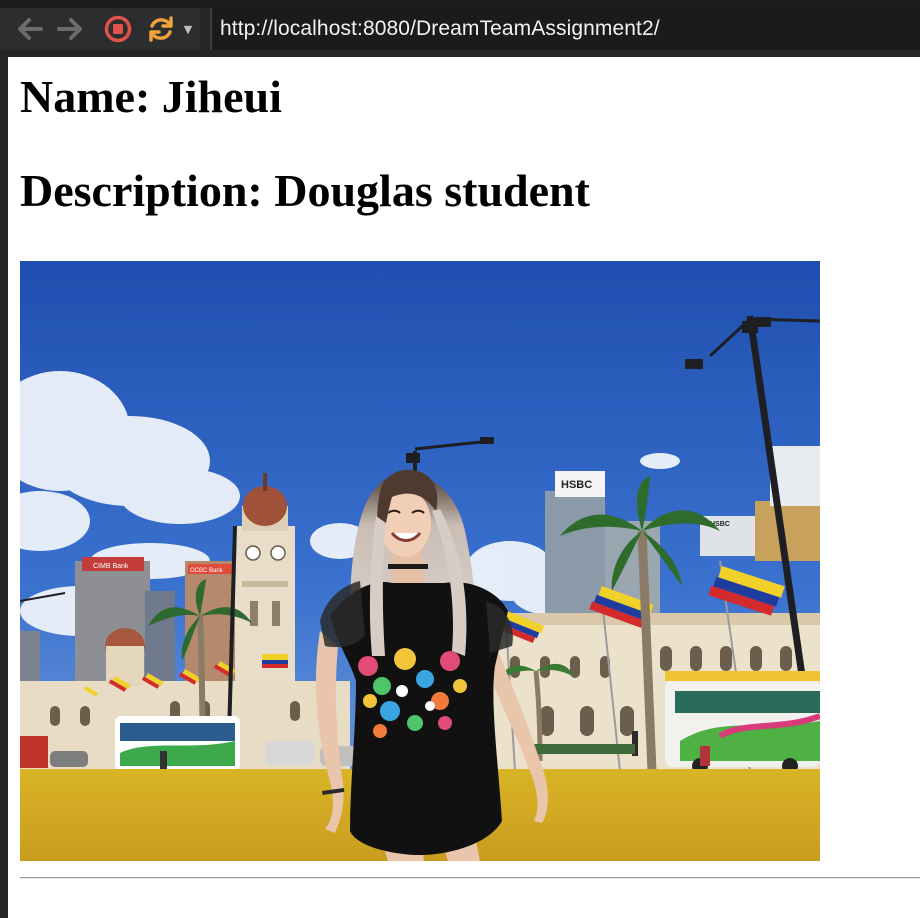 This screenshot has height=918, width=920. I want to click on horizontal-rule, so click(470, 878).